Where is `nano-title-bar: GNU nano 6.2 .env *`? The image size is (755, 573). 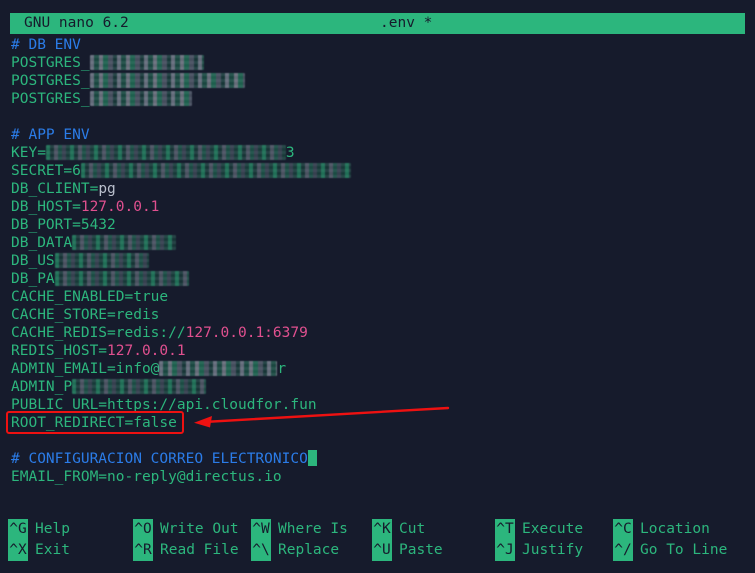 nano-title-bar: GNU nano 6.2 .env * is located at coordinates (377, 23).